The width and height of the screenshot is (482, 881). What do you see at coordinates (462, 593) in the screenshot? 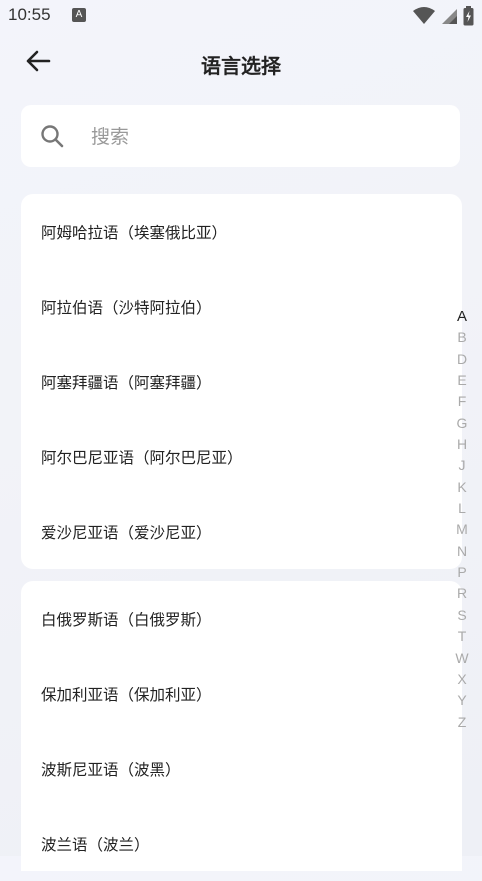
I see `index-letter-r: R` at bounding box center [462, 593].